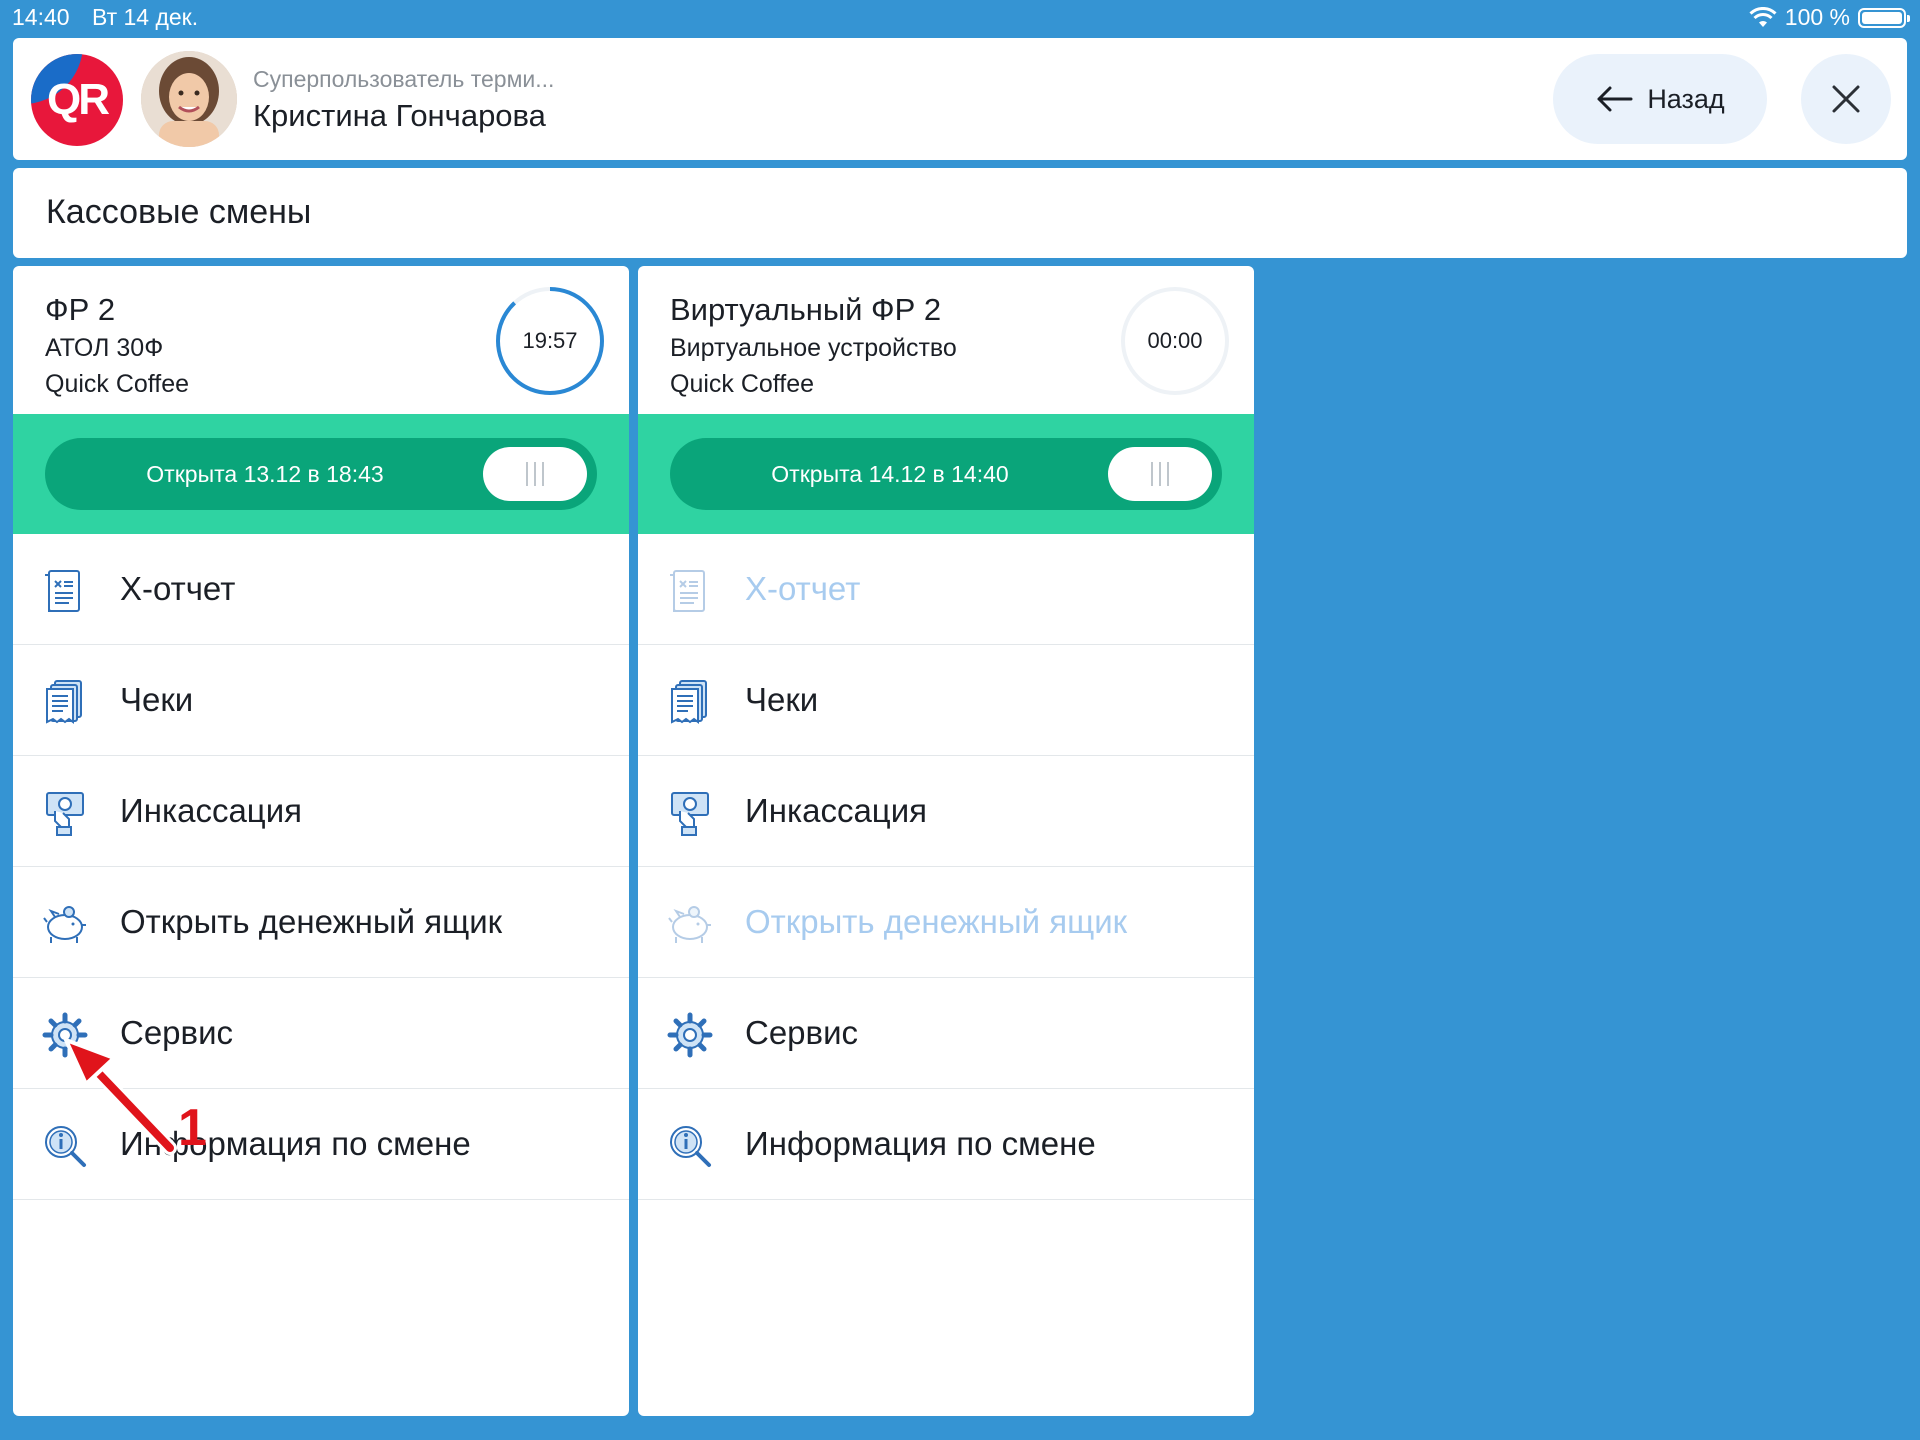 The height and width of the screenshot is (1440, 1920). Describe the element at coordinates (104, 348) in the screenshot. I see `register-model: АТОЛ 30Ф` at that location.